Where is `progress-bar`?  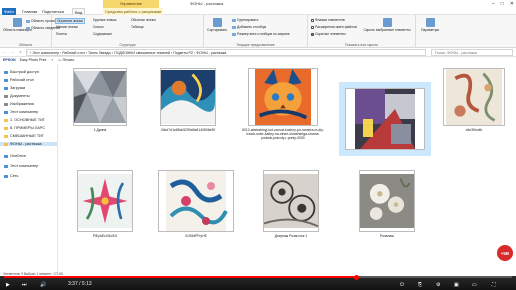 progress-bar is located at coordinates (258, 277).